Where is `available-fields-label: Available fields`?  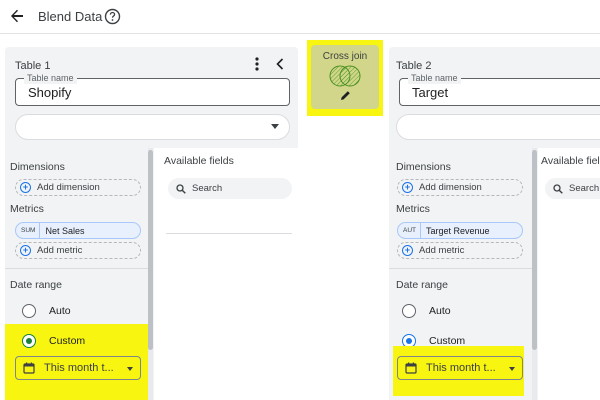 available-fields-label: Available fields is located at coordinates (199, 161).